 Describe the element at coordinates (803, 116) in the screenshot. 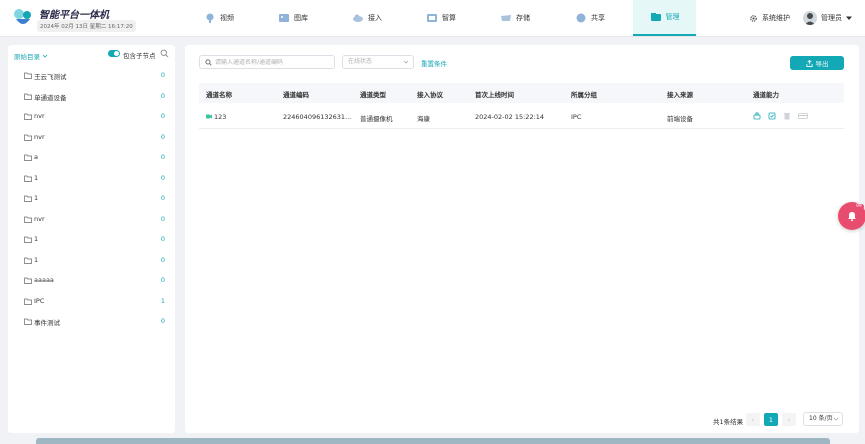

I see `card-capability-icon` at that location.